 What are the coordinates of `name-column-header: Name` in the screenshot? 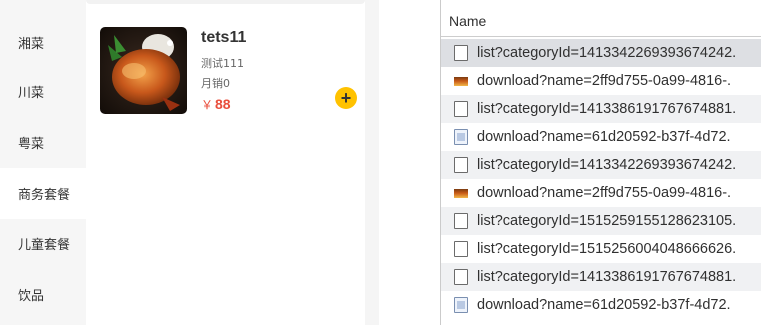 It's located at (601, 21).